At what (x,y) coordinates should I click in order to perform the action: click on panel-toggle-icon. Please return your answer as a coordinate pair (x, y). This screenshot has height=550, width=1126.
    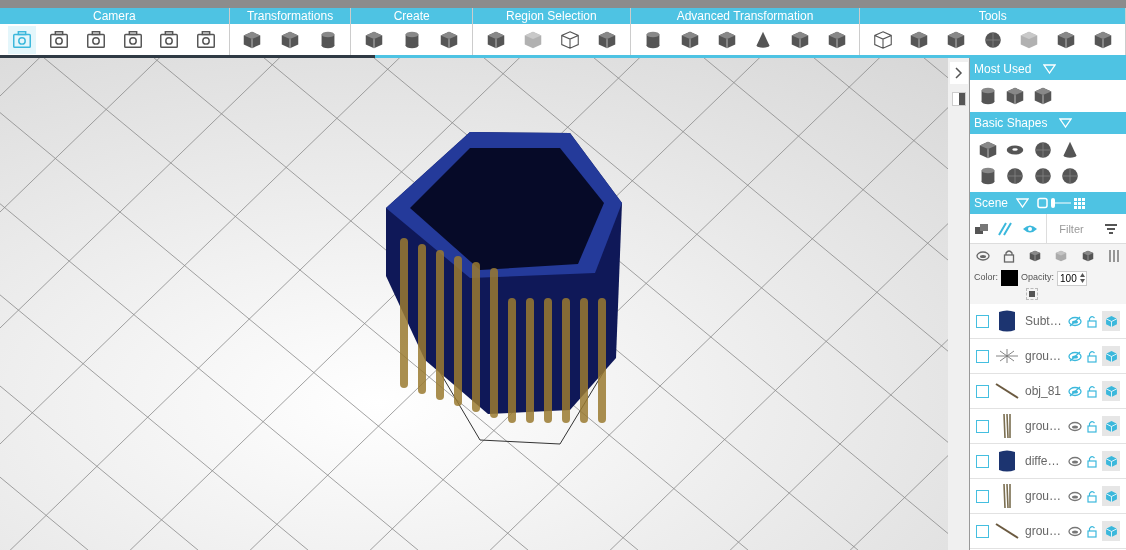
    Looking at the image, I should click on (958, 99).